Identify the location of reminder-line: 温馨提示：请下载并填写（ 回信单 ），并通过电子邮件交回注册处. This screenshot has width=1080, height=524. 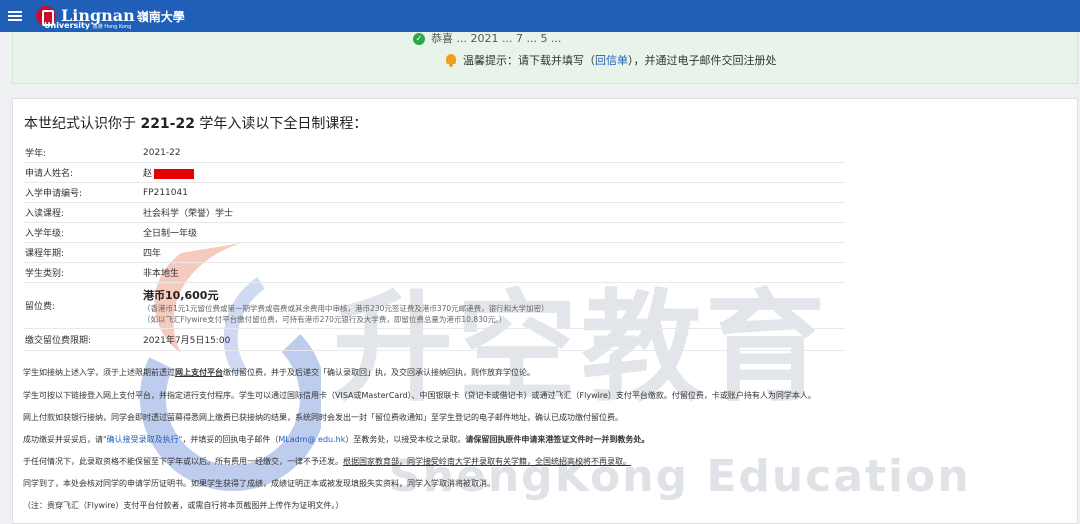
(611, 60).